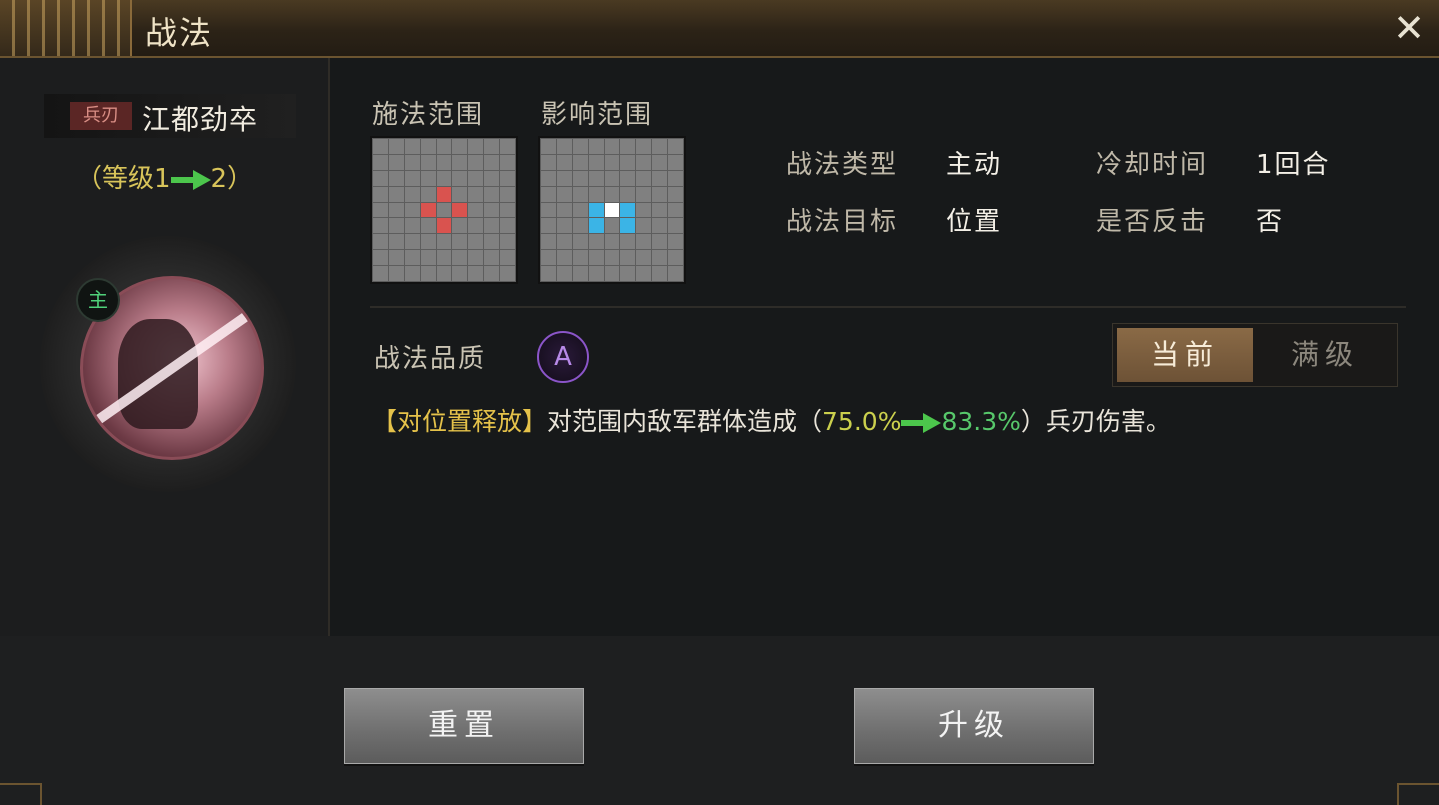 Image resolution: width=1439 pixels, height=805 pixels. What do you see at coordinates (1409, 28) in the screenshot?
I see `close-button: ✕` at bounding box center [1409, 28].